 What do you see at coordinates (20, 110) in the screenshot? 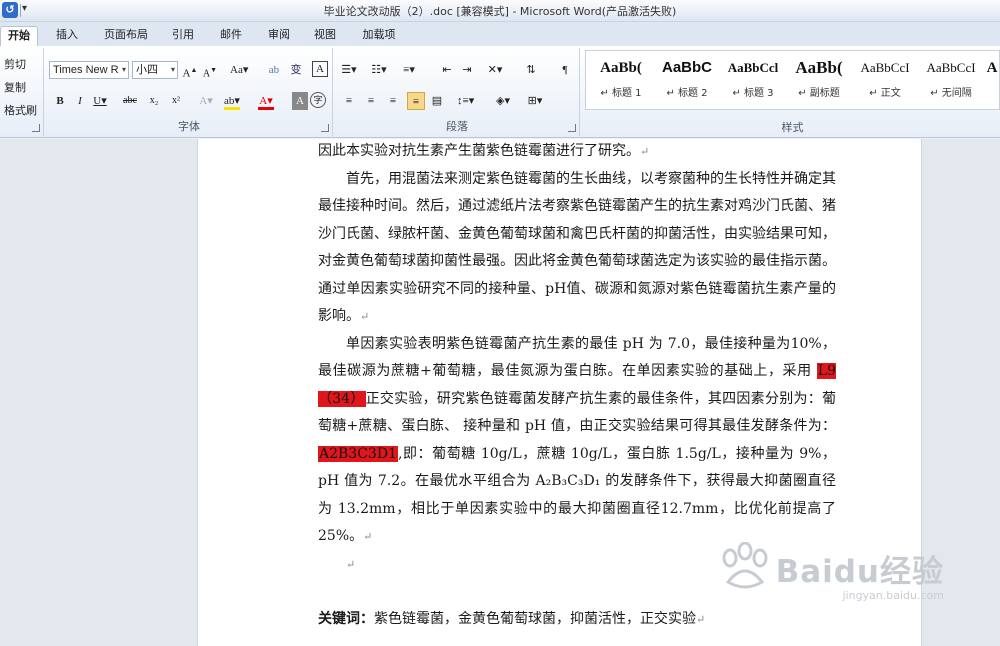
I see `format-painter-button: 格式刷` at bounding box center [20, 110].